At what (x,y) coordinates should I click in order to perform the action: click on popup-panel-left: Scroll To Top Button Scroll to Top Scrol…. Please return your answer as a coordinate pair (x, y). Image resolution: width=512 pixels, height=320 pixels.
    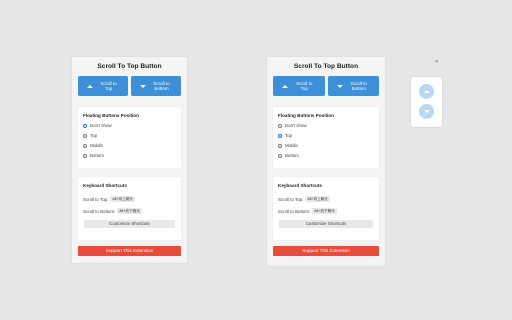
    Looking at the image, I should click on (129, 160).